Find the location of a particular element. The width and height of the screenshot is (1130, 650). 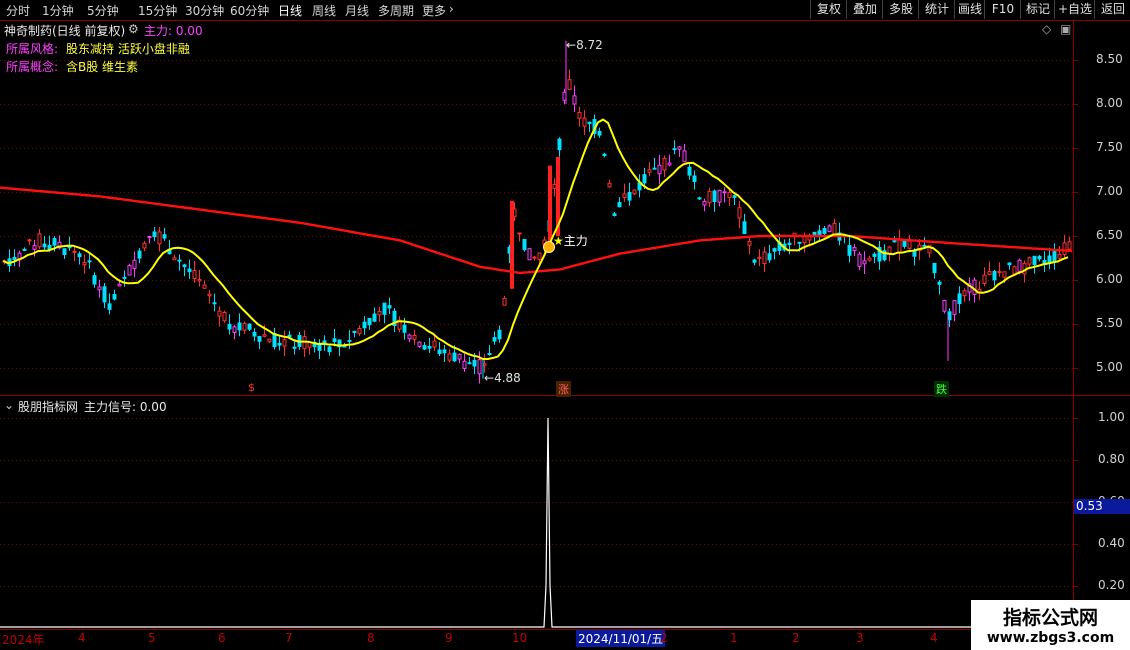

settings-icon: ⚙ is located at coordinates (133, 29).